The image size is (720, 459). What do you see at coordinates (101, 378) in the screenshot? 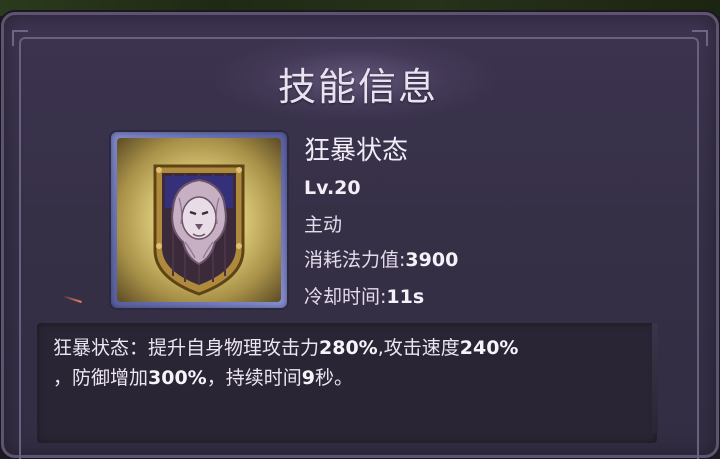
I see `desc-text: ，防御增加` at bounding box center [101, 378].